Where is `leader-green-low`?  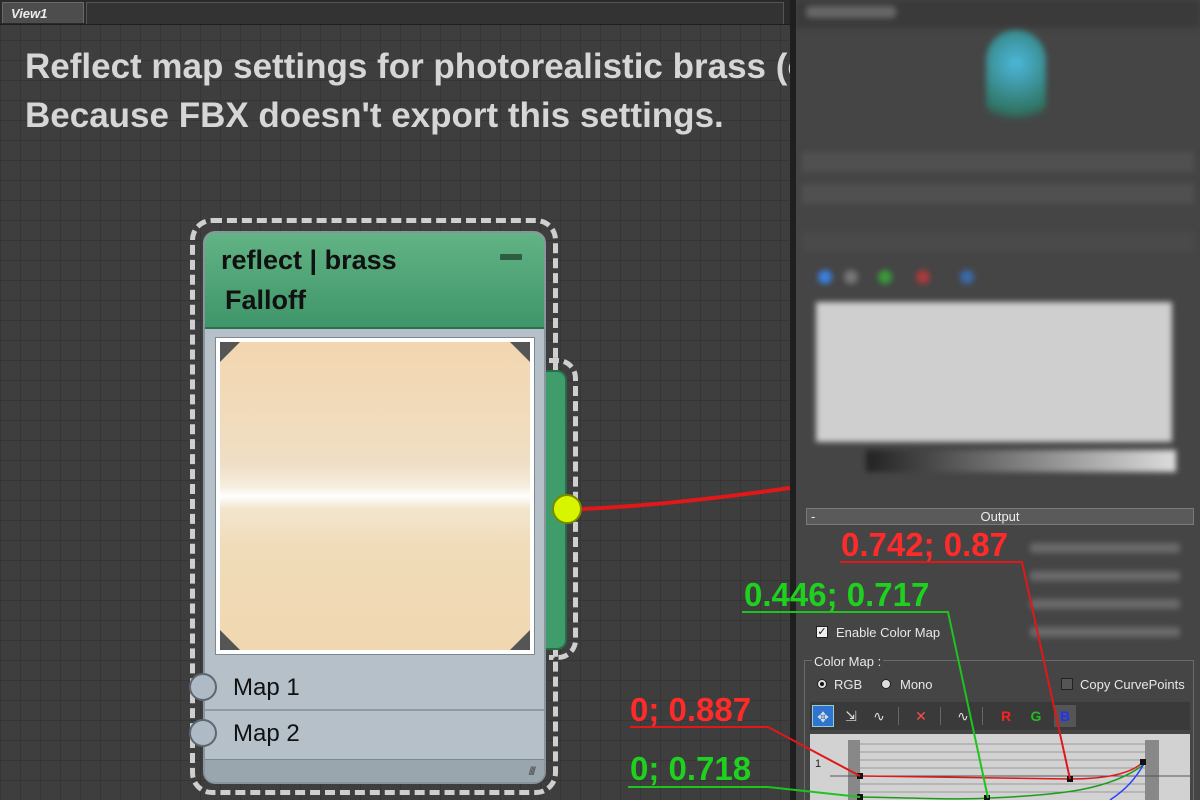 leader-green-low is located at coordinates (744, 792).